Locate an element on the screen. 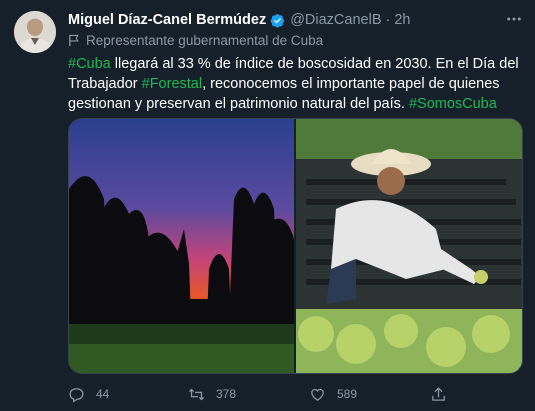 The height and width of the screenshot is (411, 535). author-handle: @DiazCanelB is located at coordinates (335, 20).